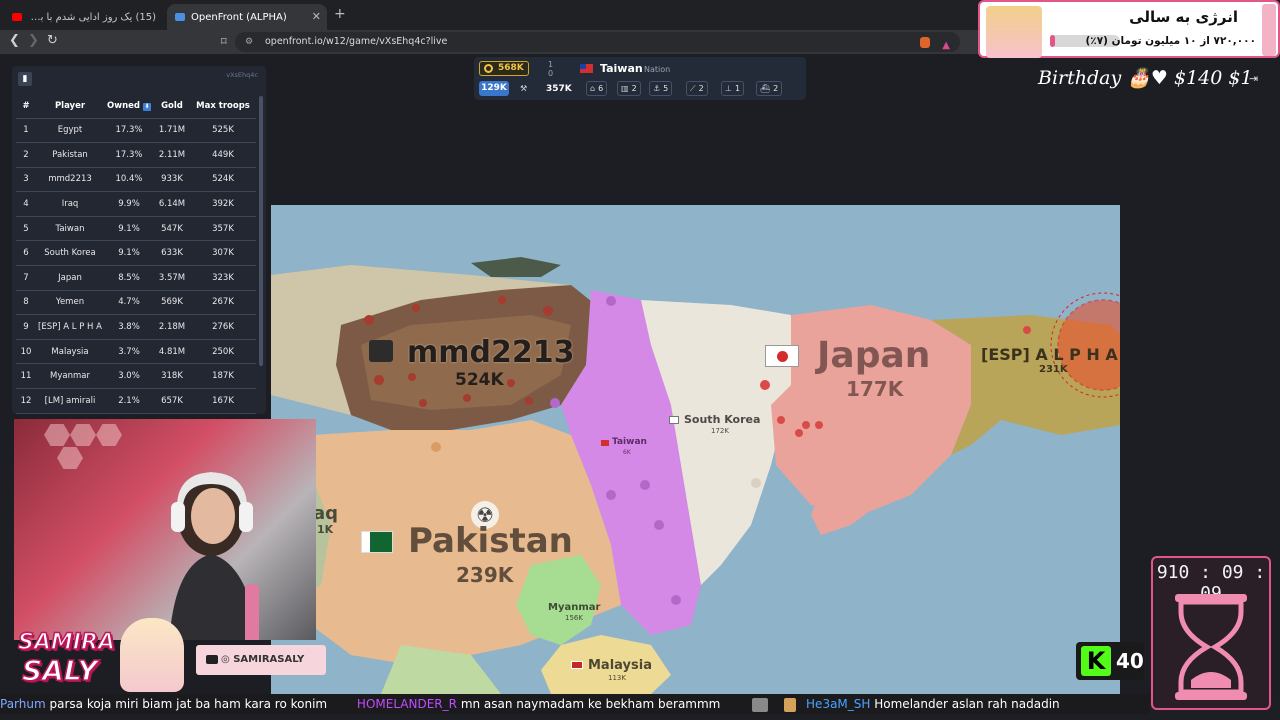 The width and height of the screenshot is (1280, 720). I want to click on flag-malaysia, so click(577, 665).